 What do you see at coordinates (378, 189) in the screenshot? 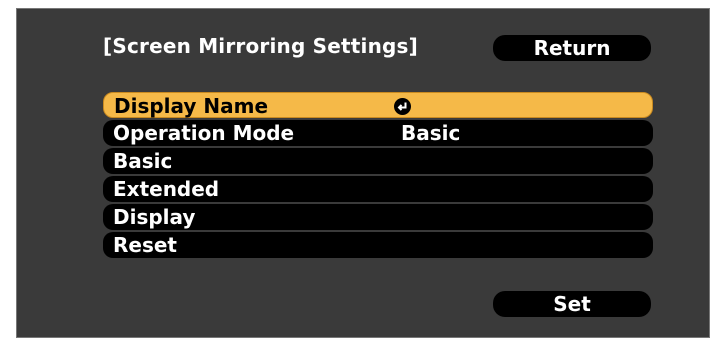
I see `menu-item-extended: Extended` at bounding box center [378, 189].